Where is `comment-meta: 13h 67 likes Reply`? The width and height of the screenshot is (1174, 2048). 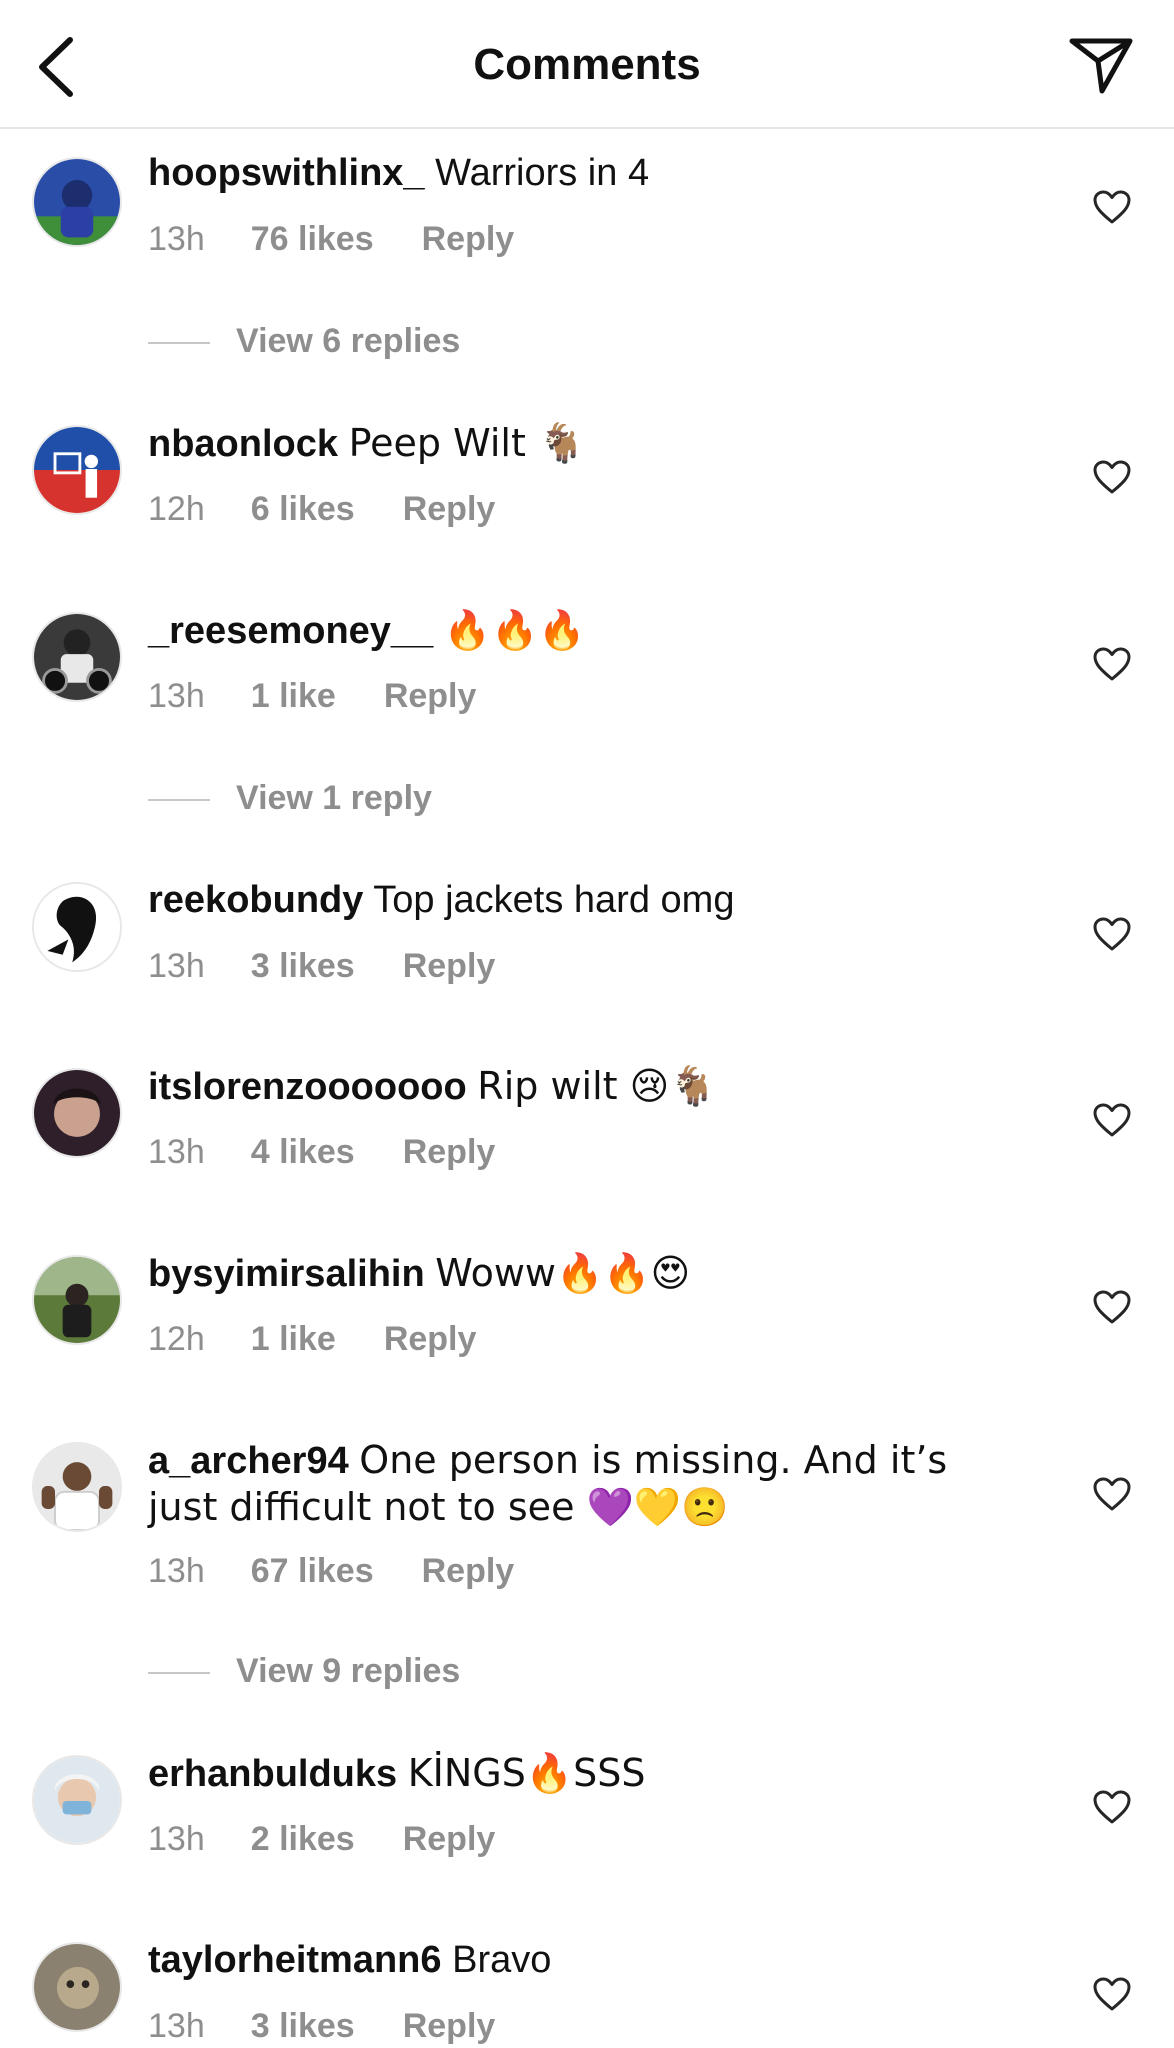 comment-meta: 13h 67 likes Reply is located at coordinates (331, 1571).